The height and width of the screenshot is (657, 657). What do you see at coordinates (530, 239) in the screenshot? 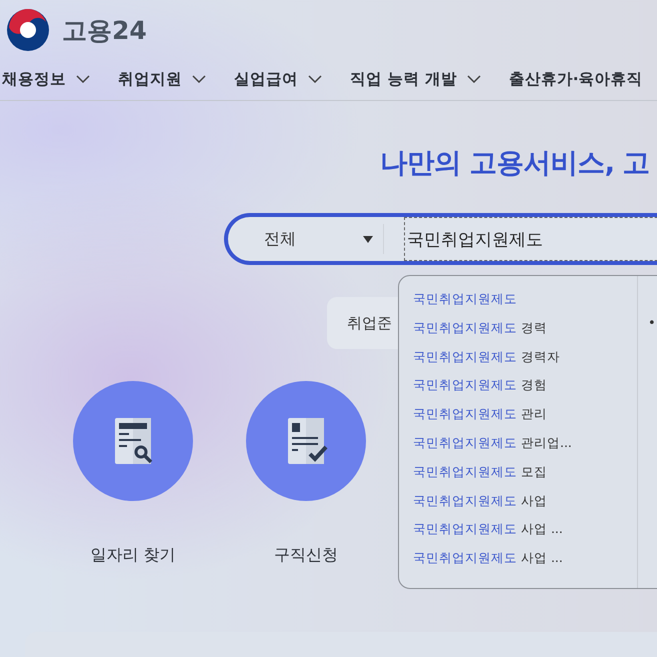
I see `search-field: 국민취업지원제도` at bounding box center [530, 239].